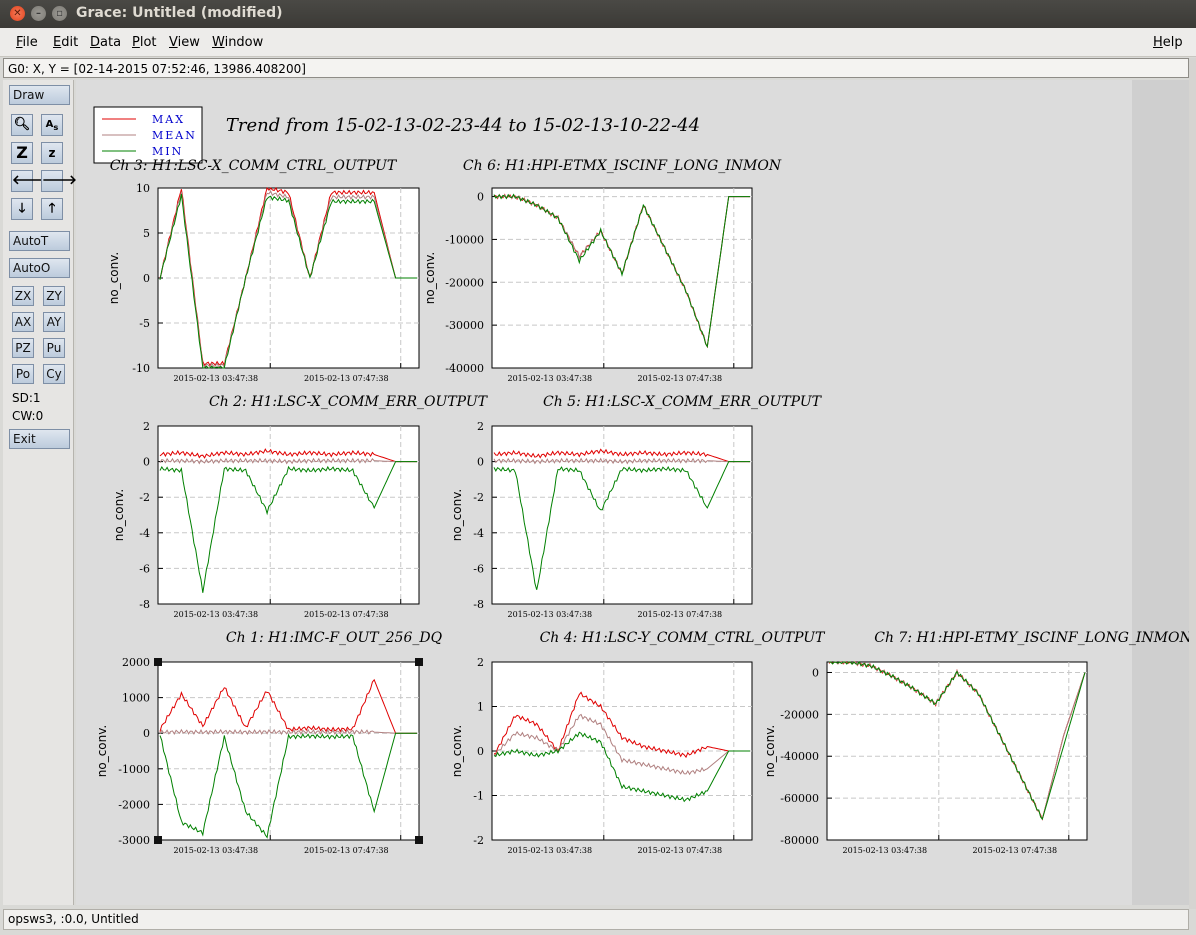 This screenshot has width=1196, height=935. I want to click on autoscale-text-icon: As, so click(52, 125).